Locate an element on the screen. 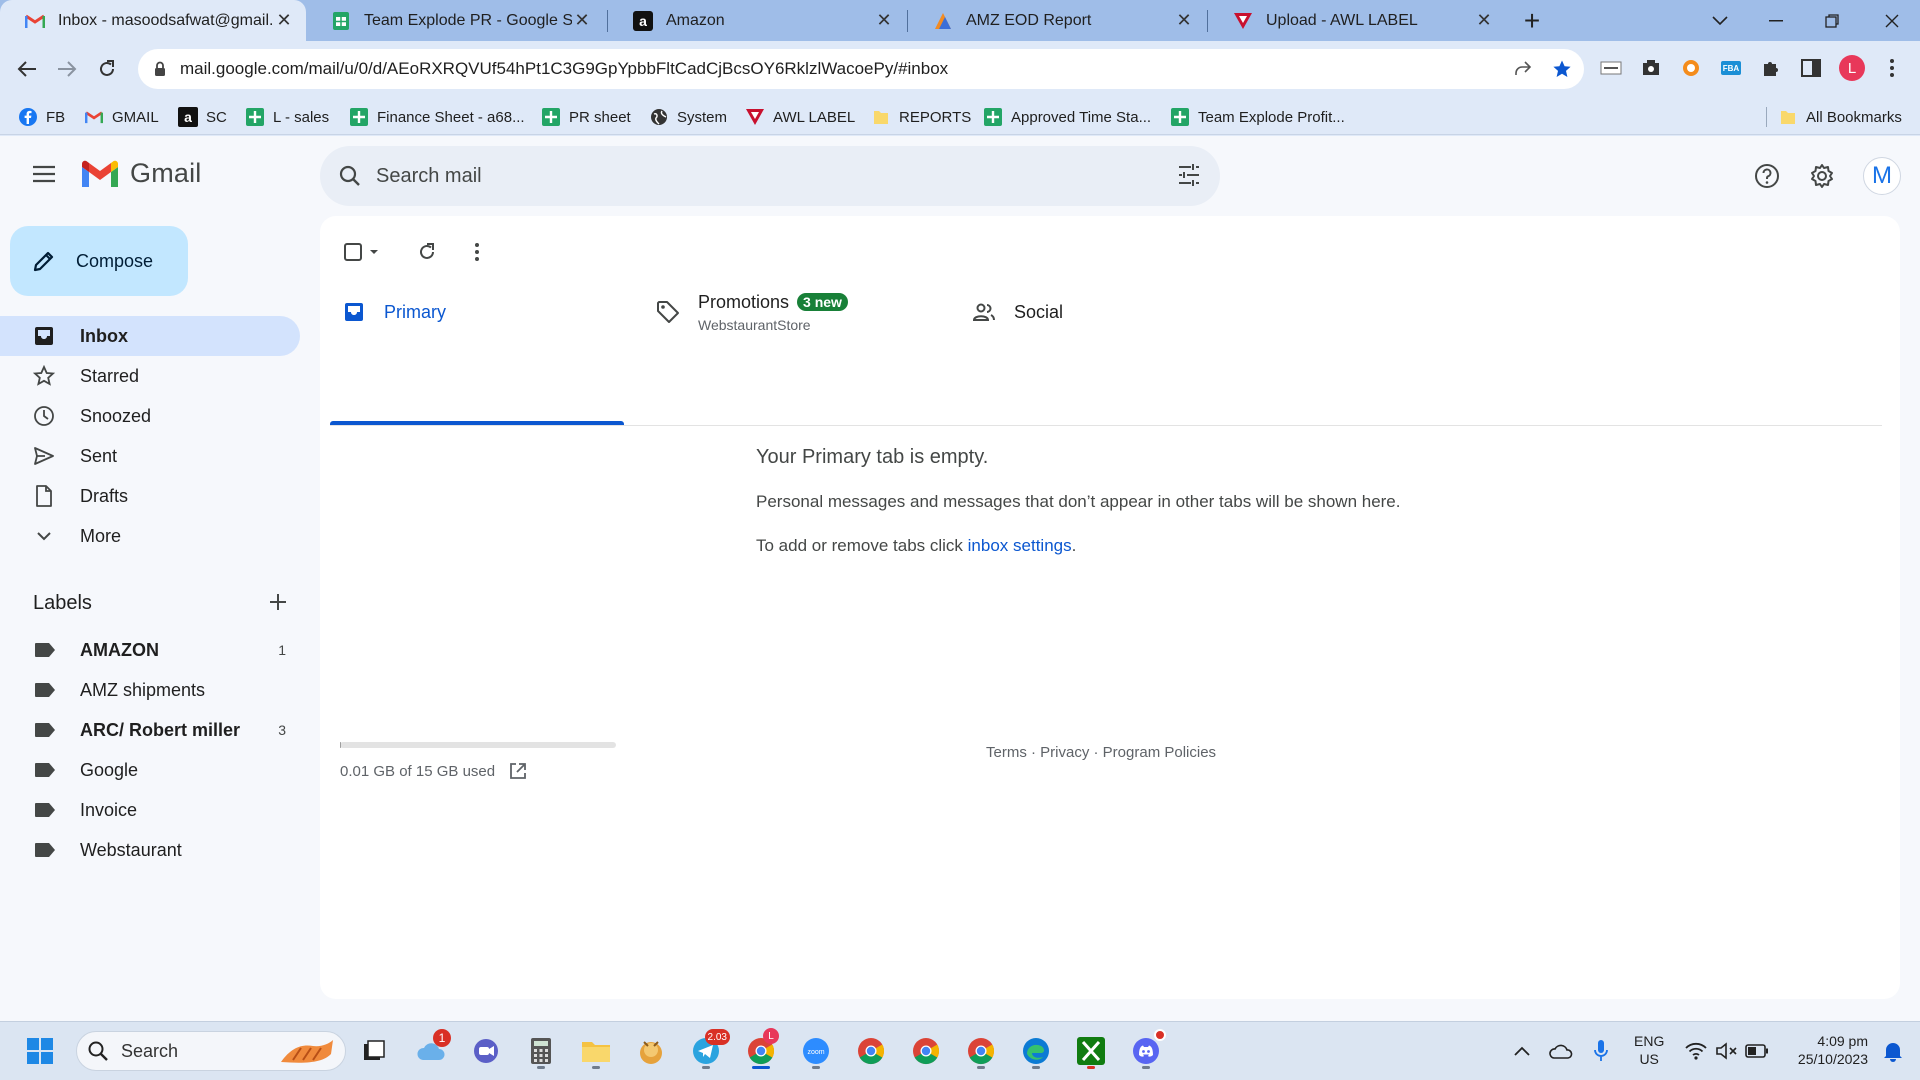 This screenshot has height=1080, width=1920. nav-inbox: Inbox is located at coordinates (150, 336).